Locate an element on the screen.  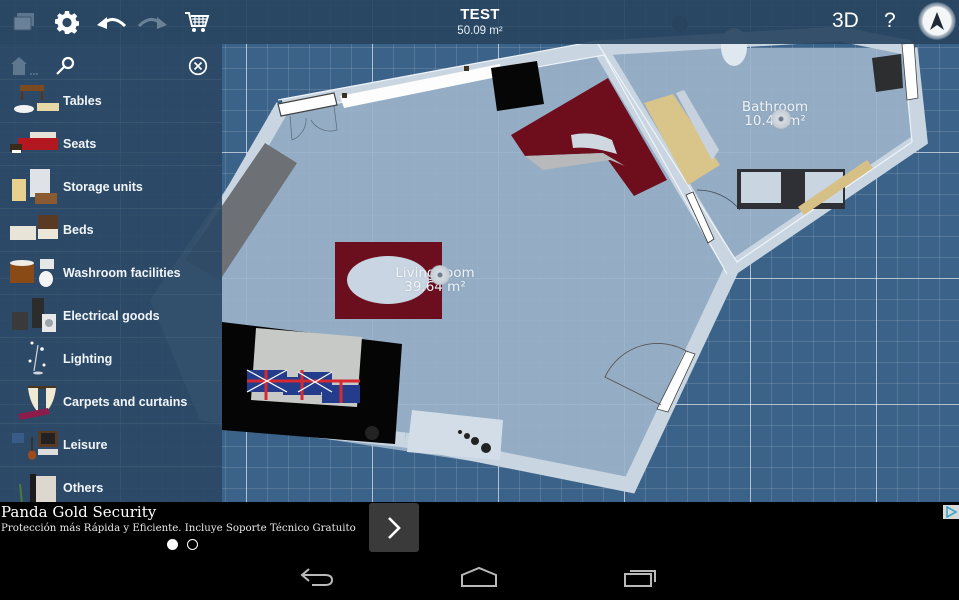
black-cabinet is located at coordinates (517, 86).